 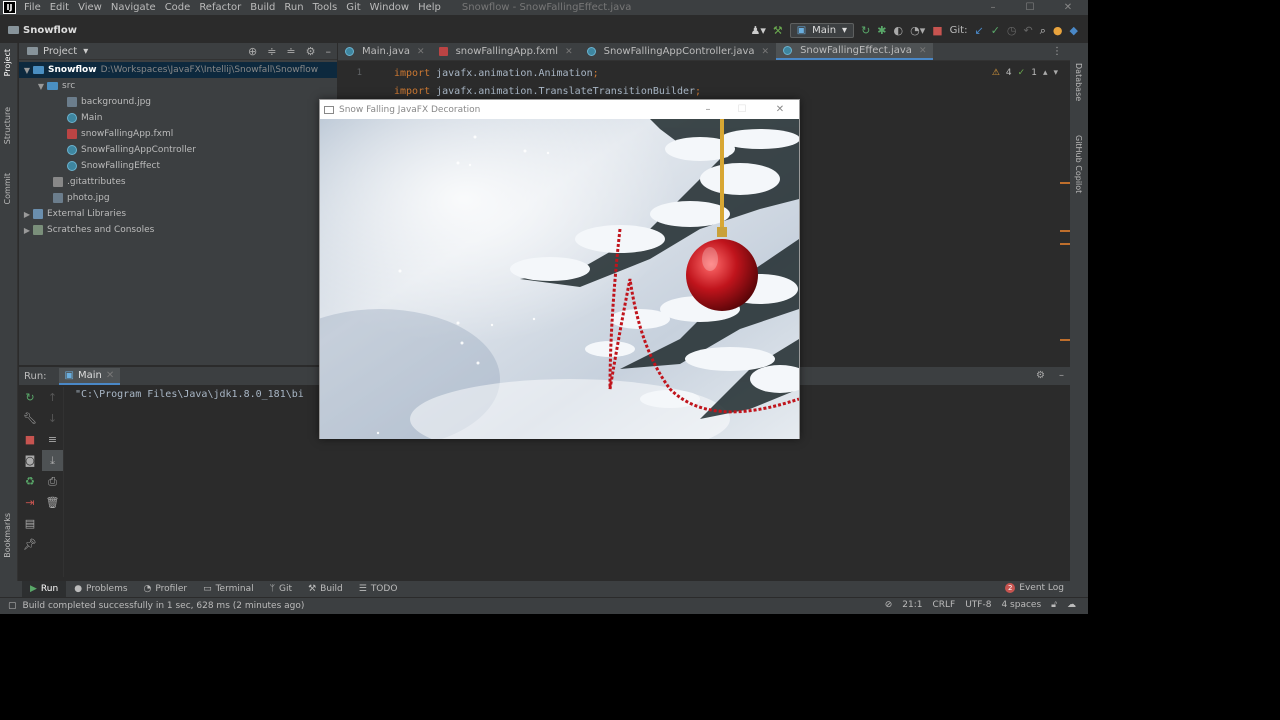 What do you see at coordinates (742, 109) in the screenshot?
I see `fx-maximize-button: ☐` at bounding box center [742, 109].